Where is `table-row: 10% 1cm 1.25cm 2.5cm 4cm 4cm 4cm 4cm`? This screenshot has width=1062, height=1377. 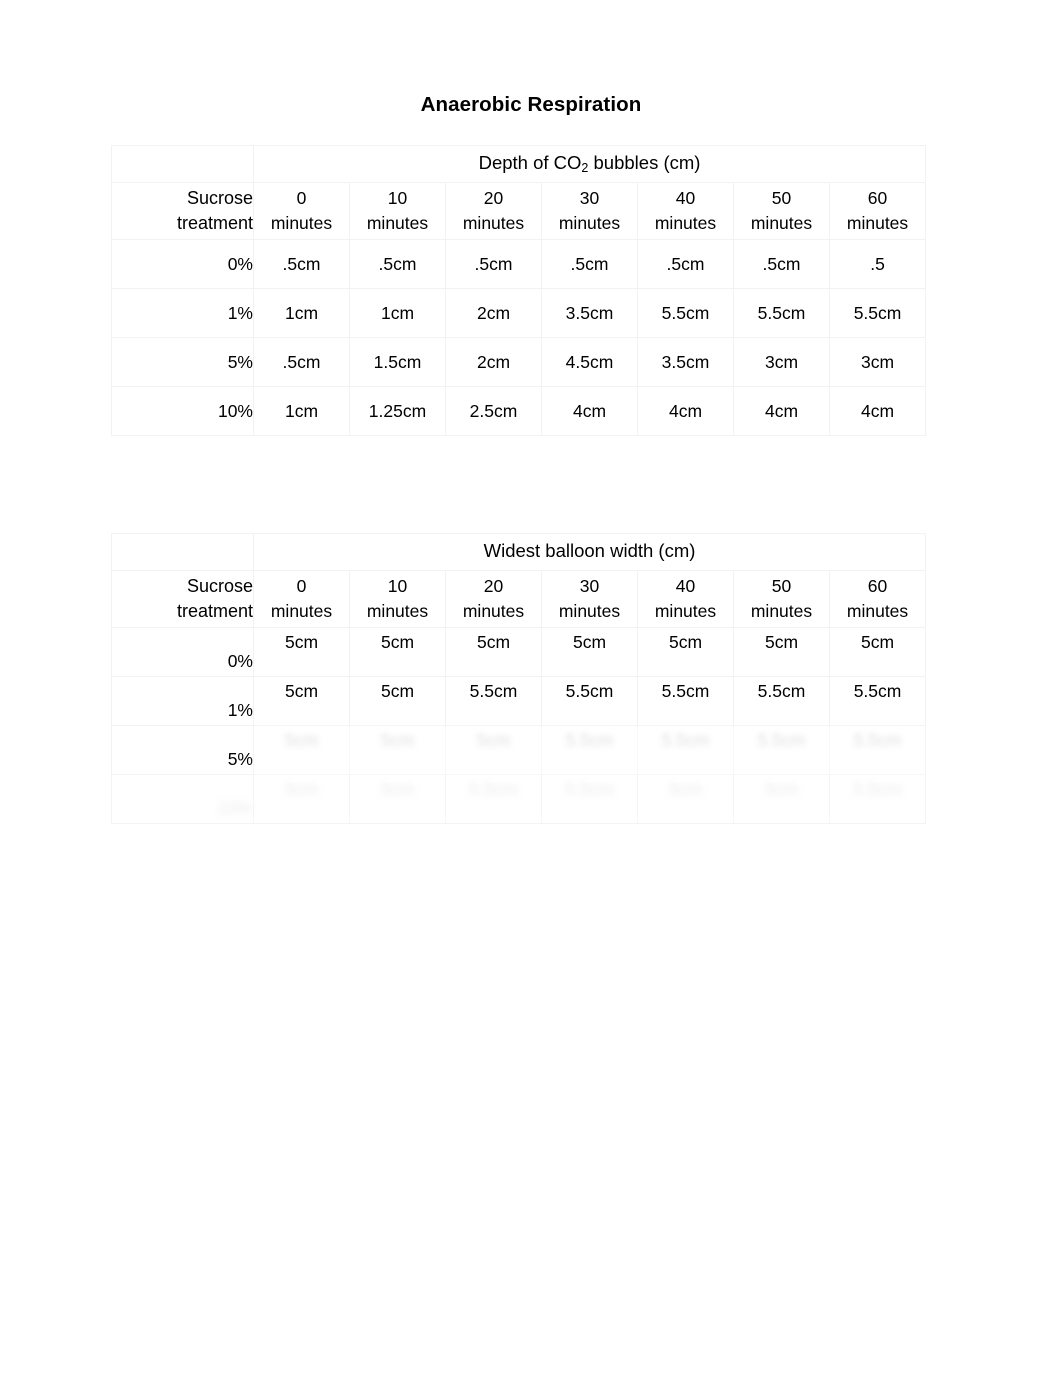 table-row: 10% 1cm 1.25cm 2.5cm 4cm 4cm 4cm 4cm is located at coordinates (519, 411).